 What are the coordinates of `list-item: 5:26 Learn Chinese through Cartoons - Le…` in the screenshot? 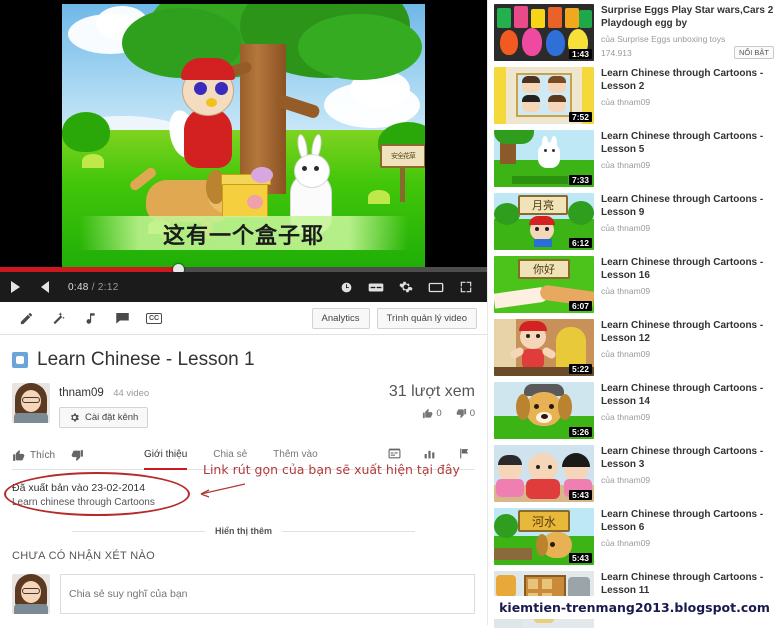 It's located at (634, 410).